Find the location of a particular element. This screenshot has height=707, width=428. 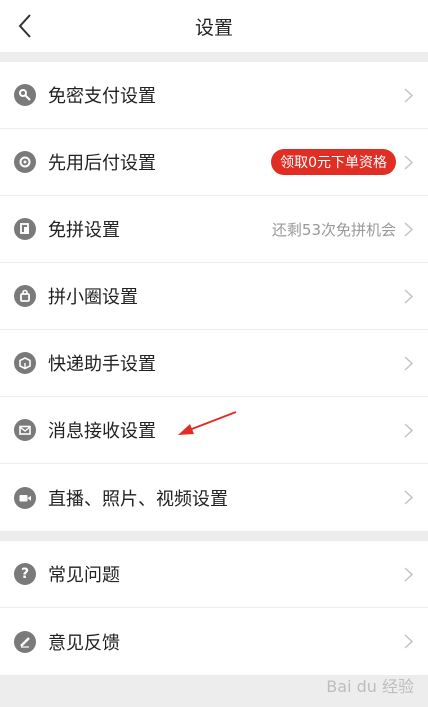

video-icon is located at coordinates (25, 497).